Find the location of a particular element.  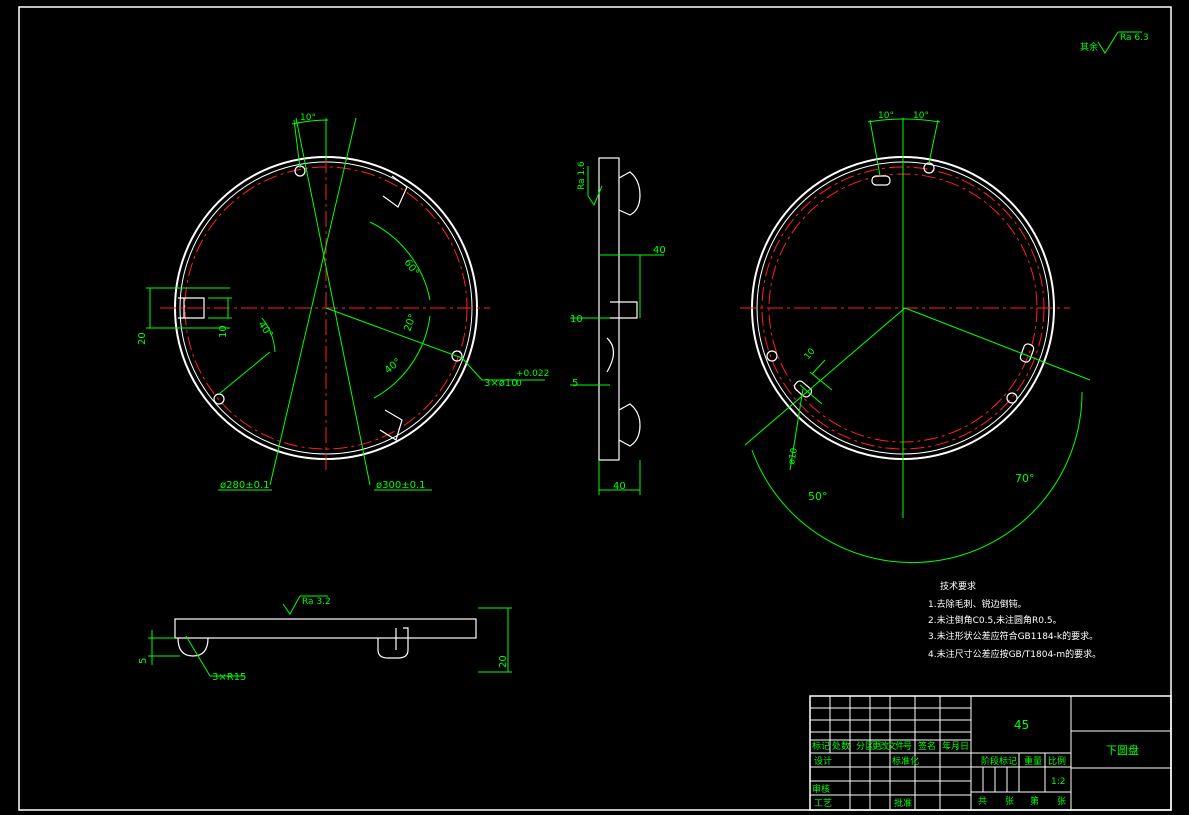

tb-weight: 重量 is located at coordinates (1033, 761).